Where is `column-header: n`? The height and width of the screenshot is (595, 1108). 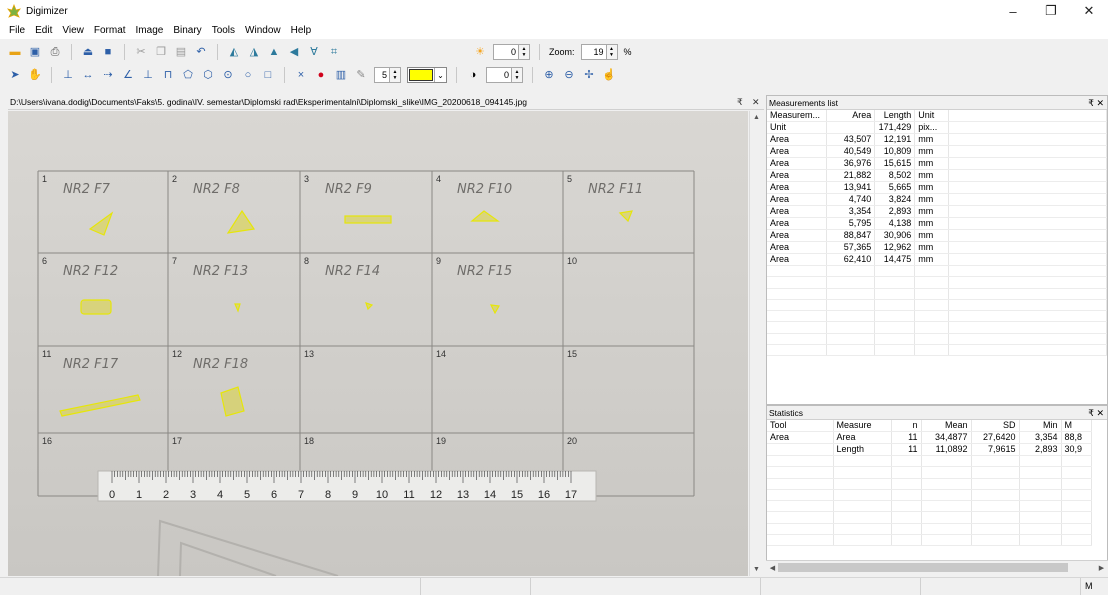
column-header: n is located at coordinates (906, 426).